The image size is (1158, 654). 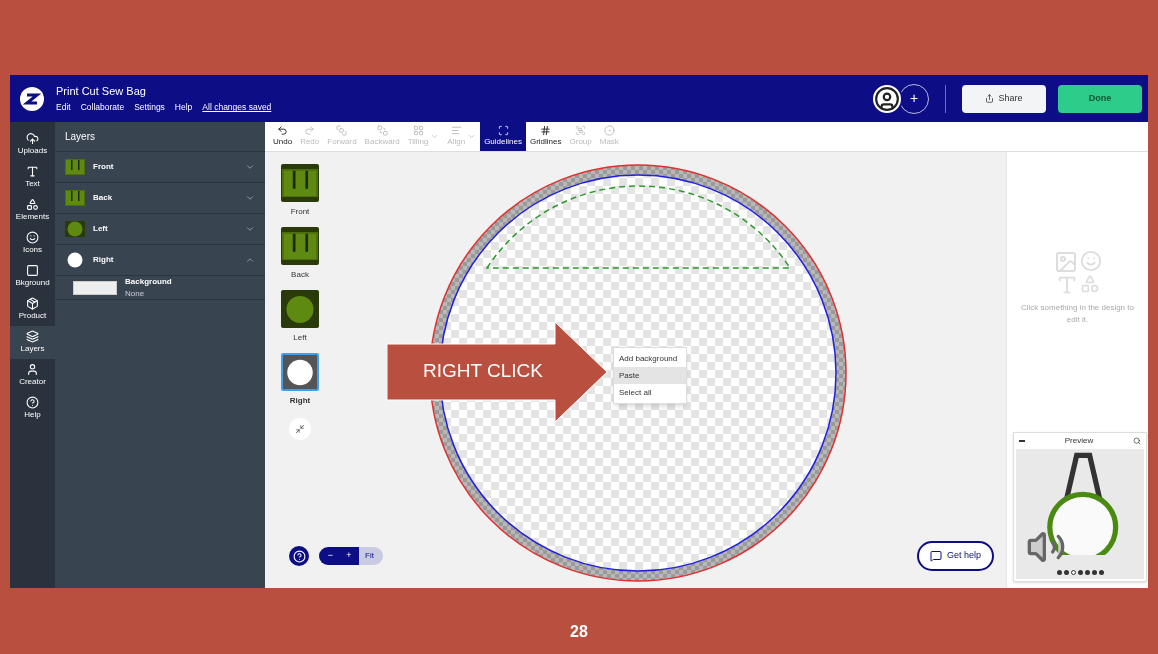 I want to click on rail-item: Layers, so click(x=32, y=342).